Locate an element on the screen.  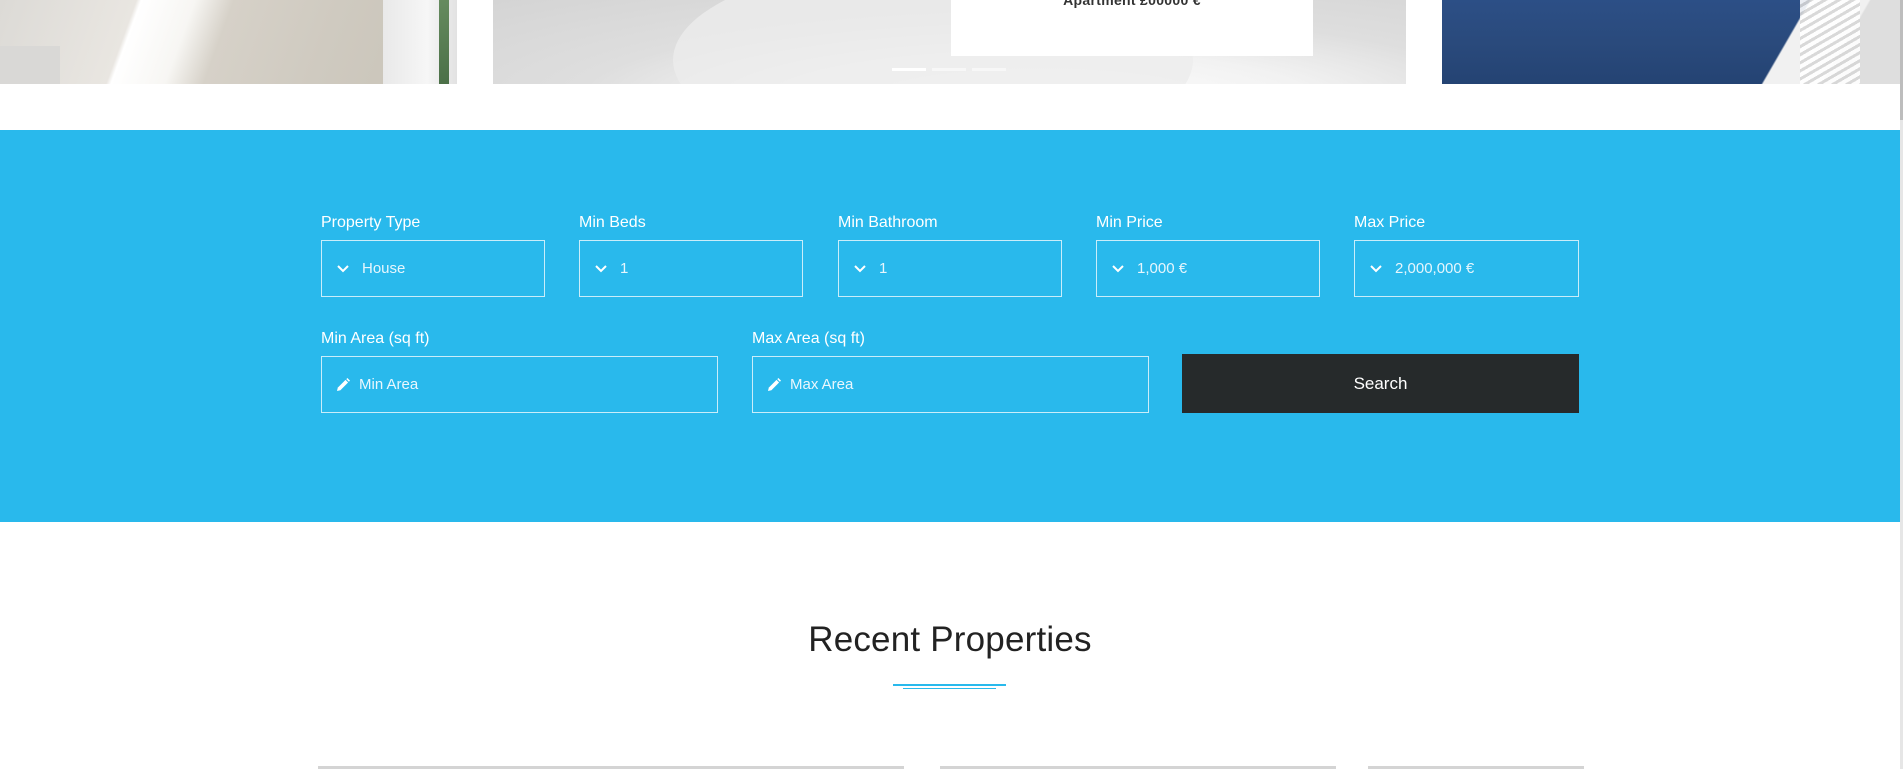
carousel-slide-current: Apartment £00000 € is located at coordinates (949, 42).